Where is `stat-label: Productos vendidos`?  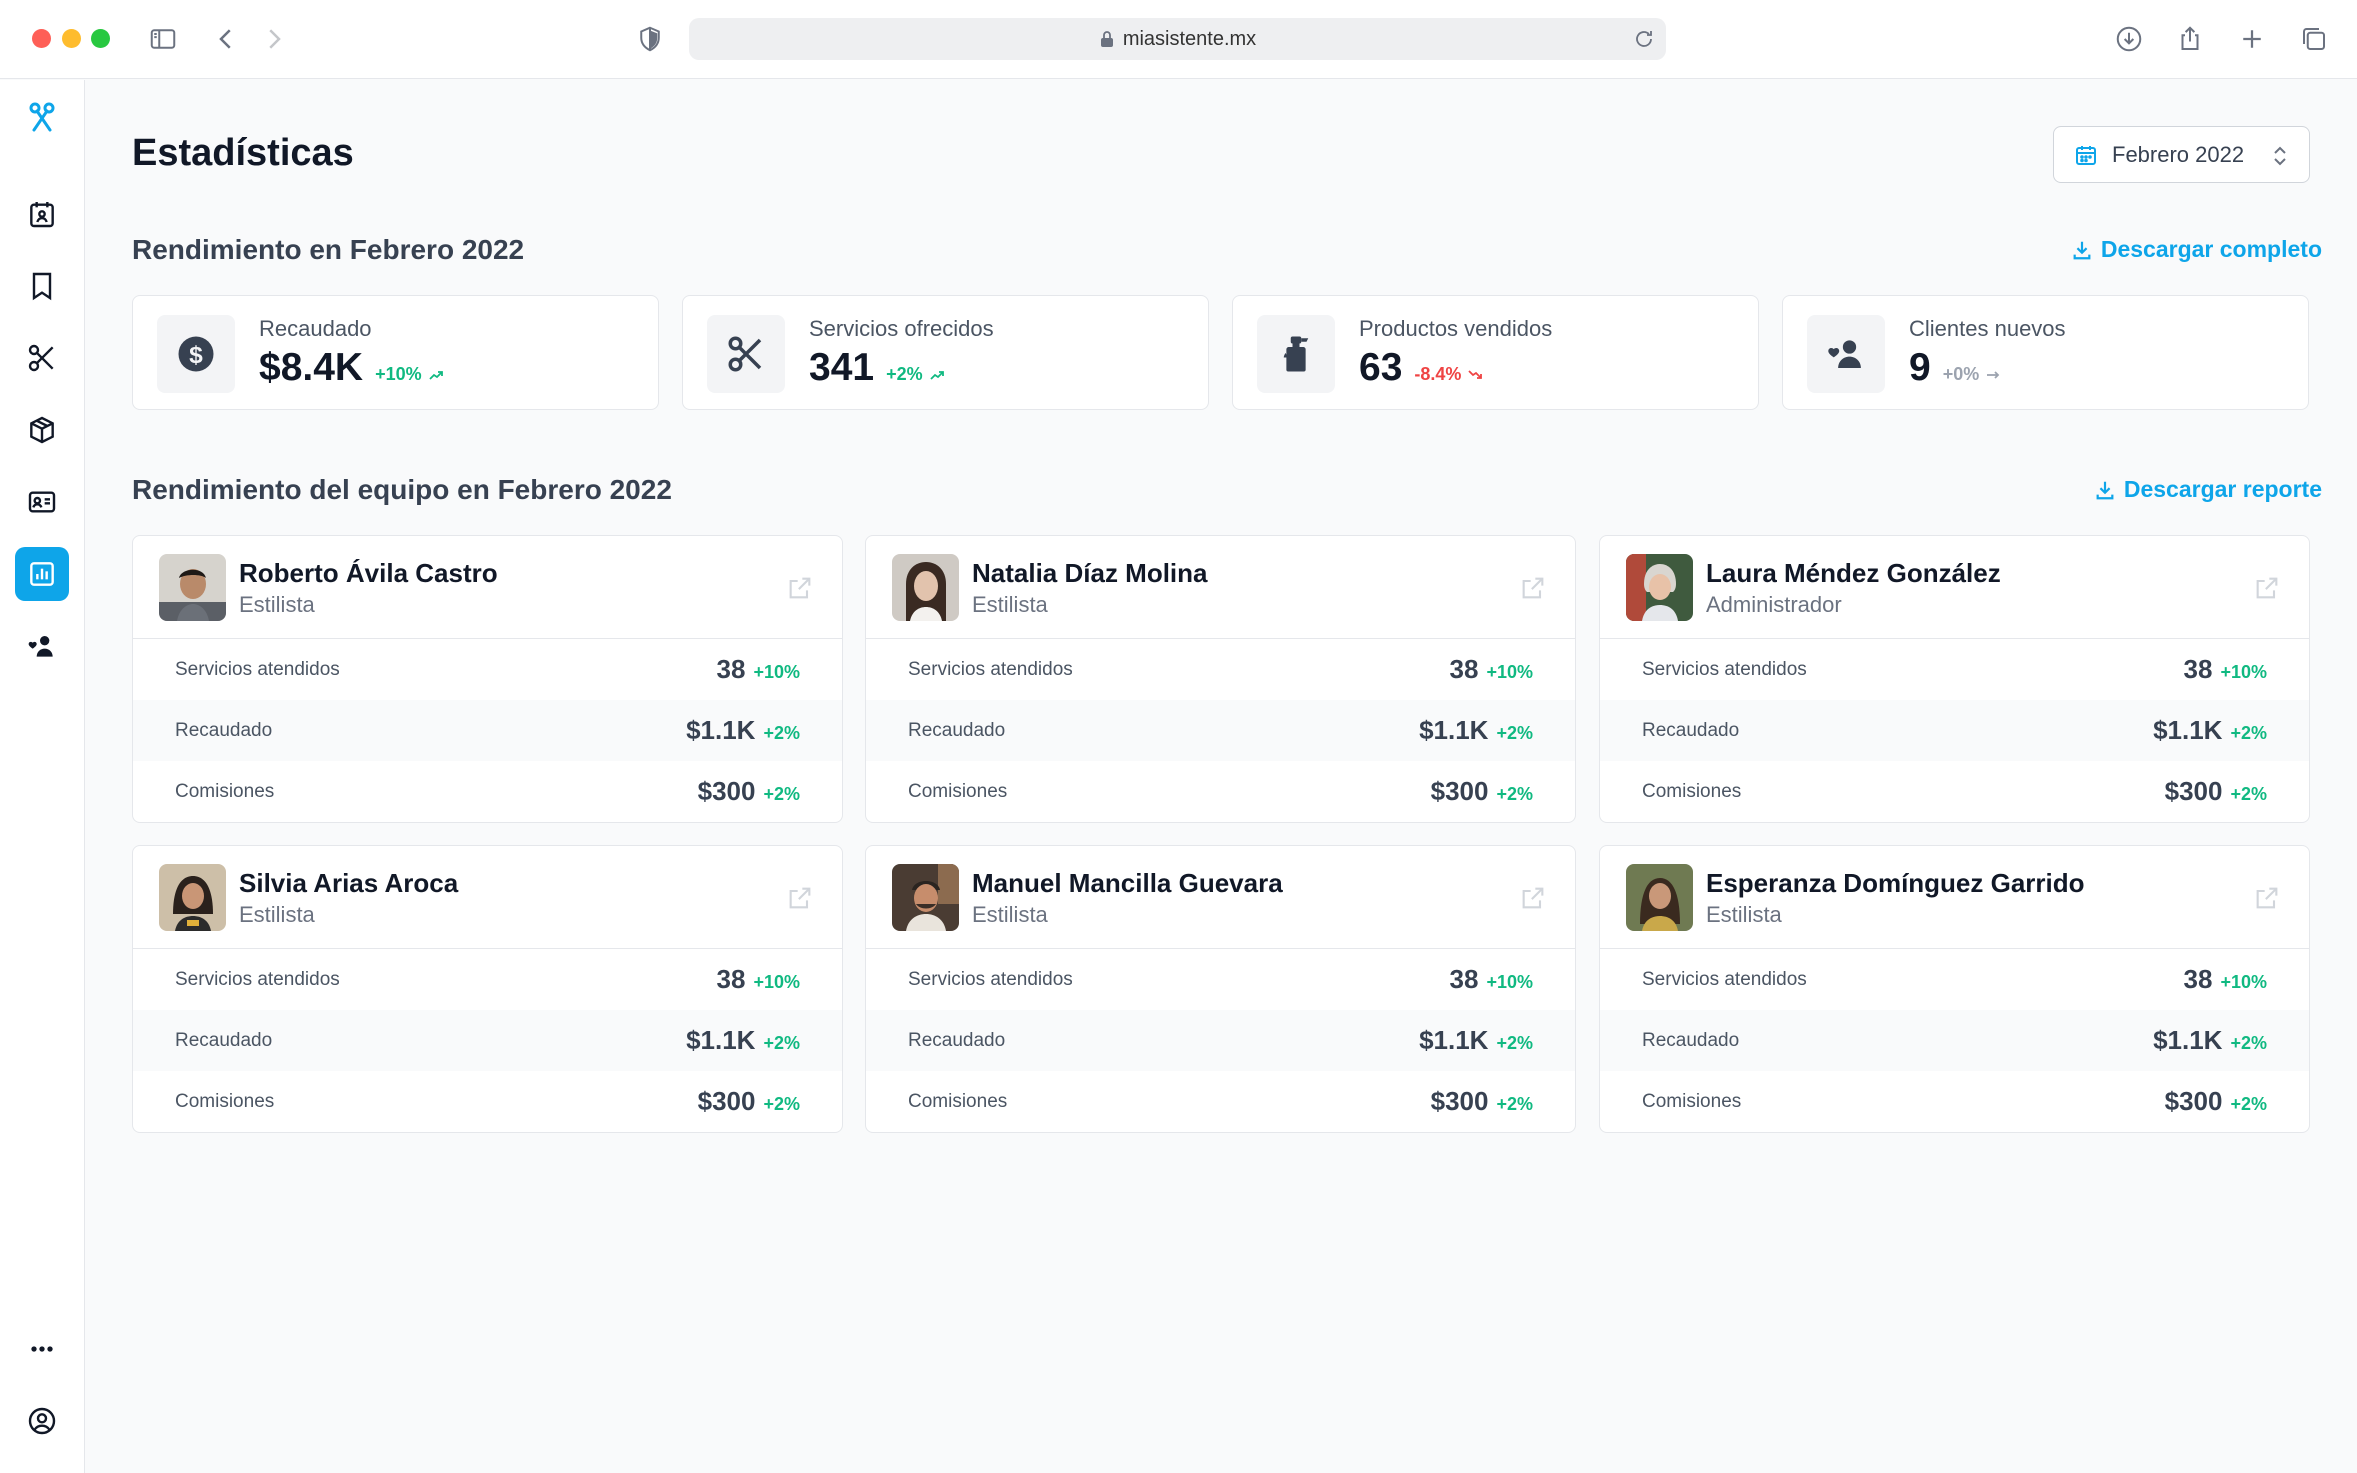 stat-label: Productos vendidos is located at coordinates (1456, 328).